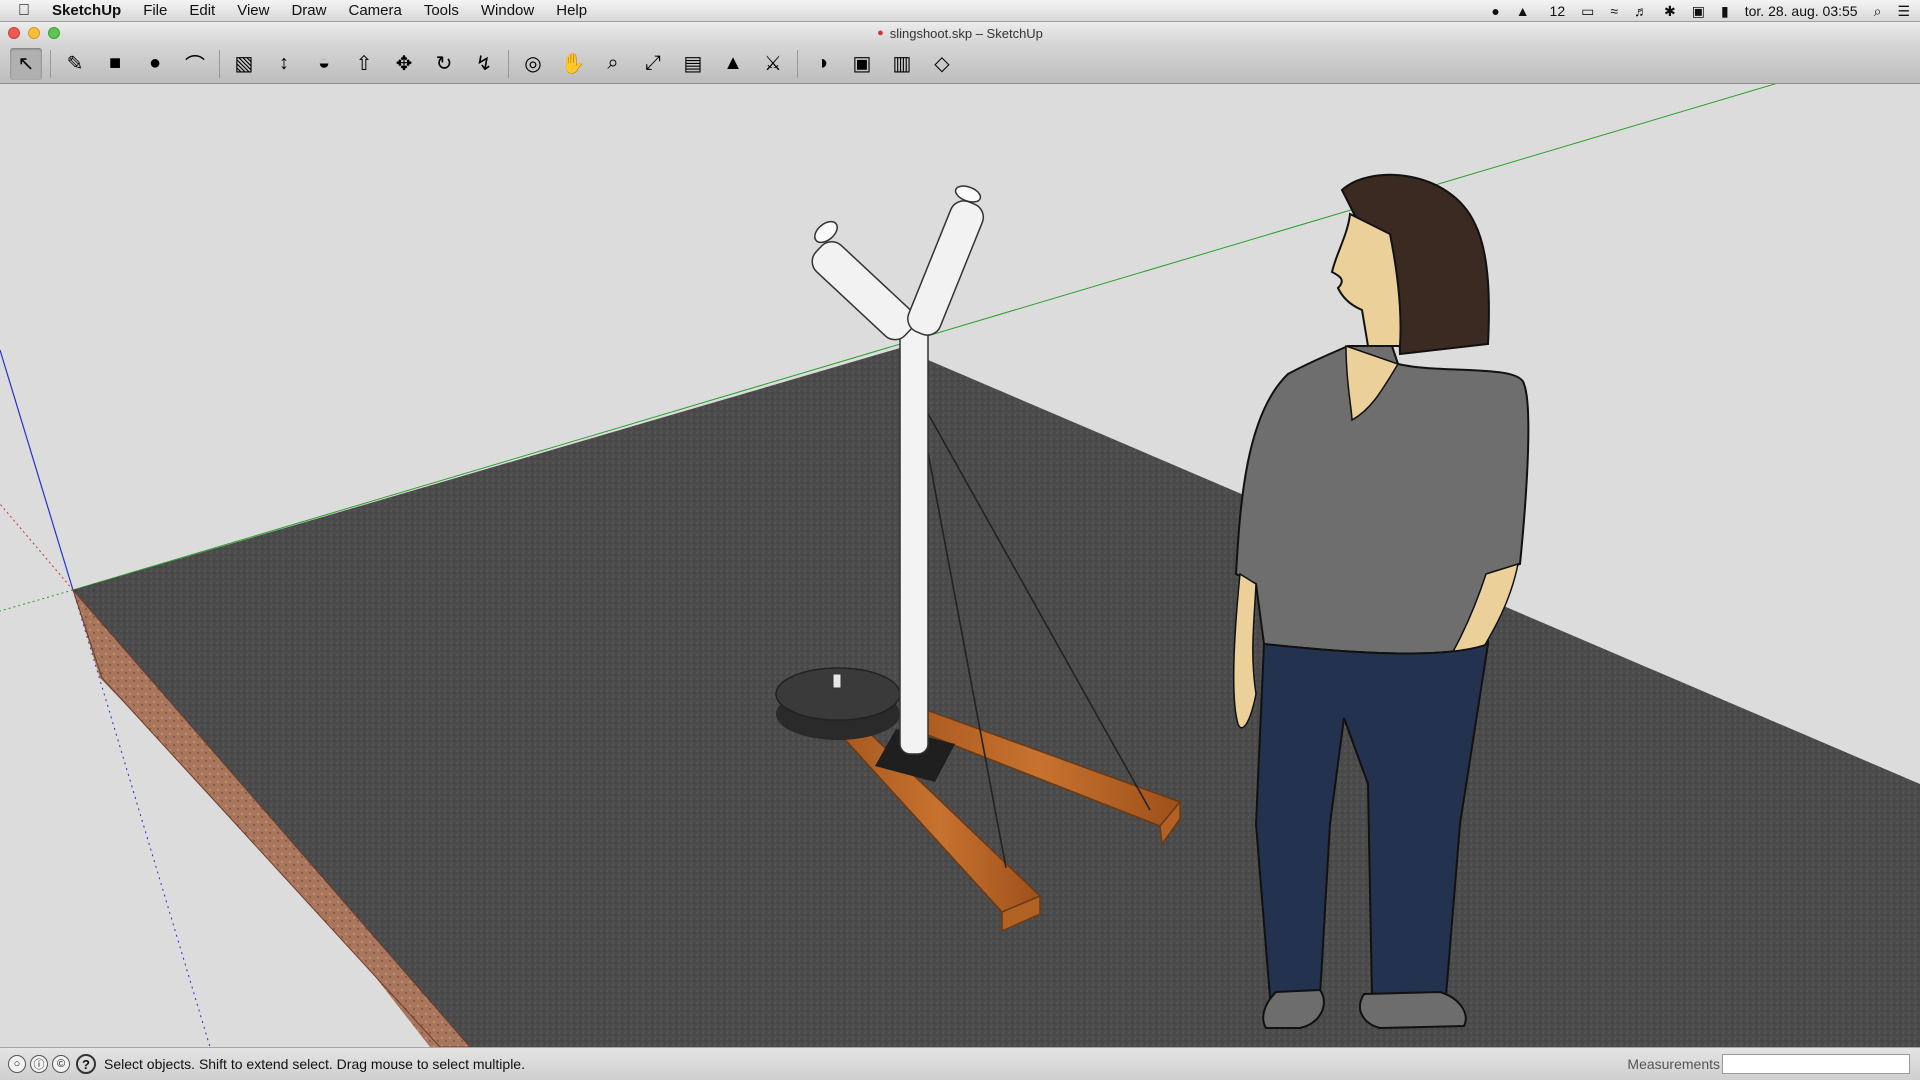 The image size is (1920, 1080). I want to click on get-models-tool-icon: ◑, so click(822, 63).